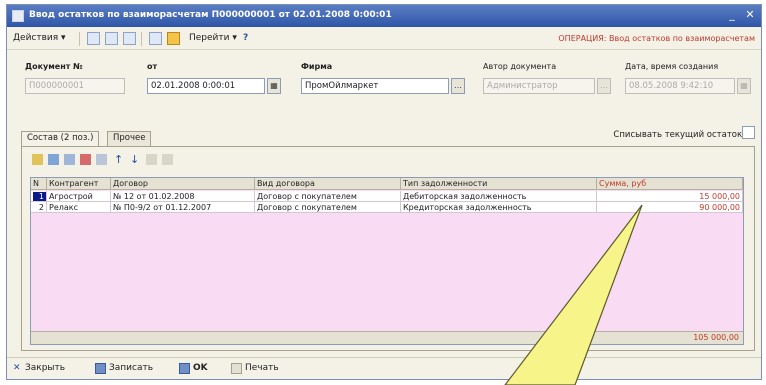 This screenshot has width=766, height=385. Describe the element at coordinates (93, 38) in the screenshot. I see `add-icon` at that location.